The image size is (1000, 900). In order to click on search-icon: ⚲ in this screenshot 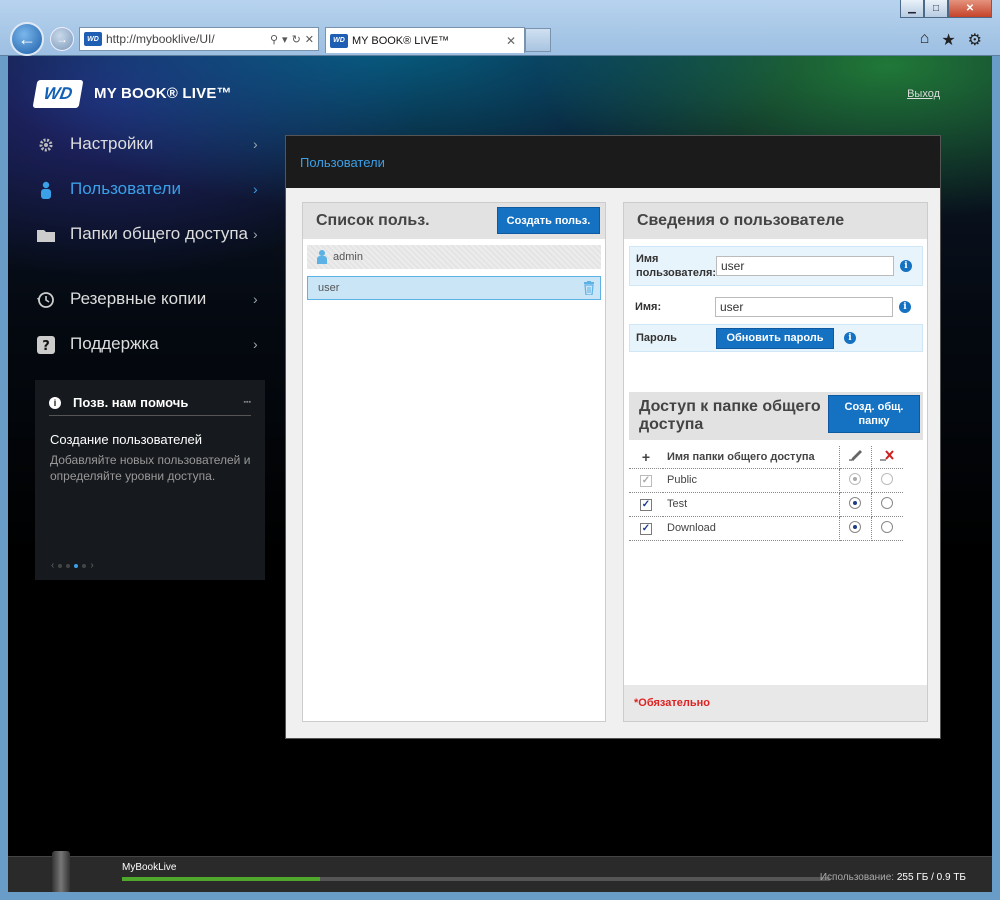, I will do `click(274, 39)`.